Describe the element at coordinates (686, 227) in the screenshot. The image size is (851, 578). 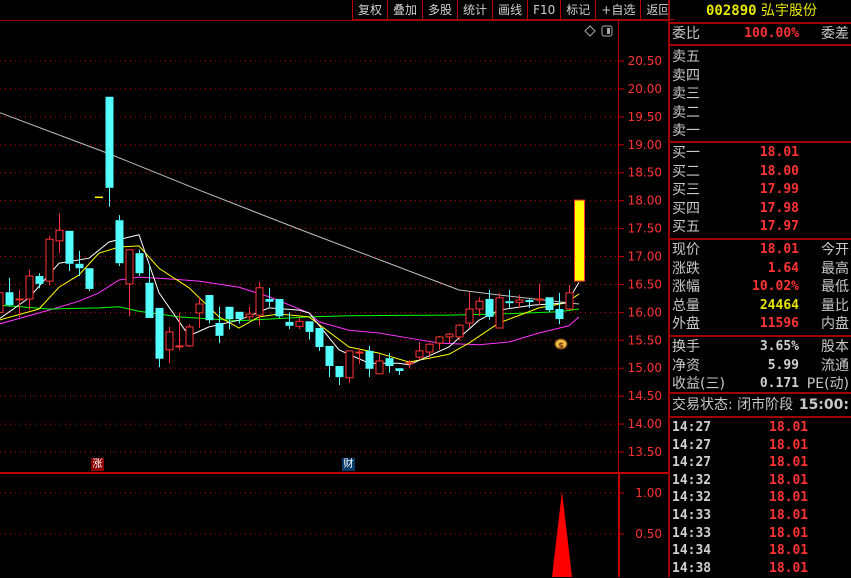
I see `buy-row-label: 买五` at that location.